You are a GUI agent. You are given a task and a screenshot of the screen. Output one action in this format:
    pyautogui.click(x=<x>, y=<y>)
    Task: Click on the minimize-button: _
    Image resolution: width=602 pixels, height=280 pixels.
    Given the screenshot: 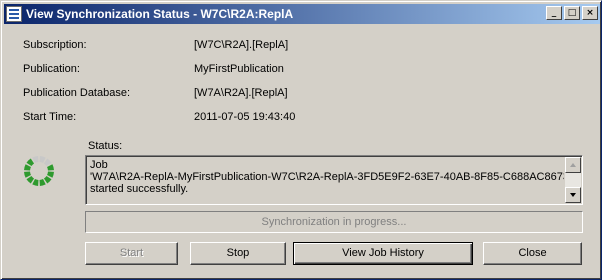 What is the action you would take?
    pyautogui.click(x=554, y=13)
    